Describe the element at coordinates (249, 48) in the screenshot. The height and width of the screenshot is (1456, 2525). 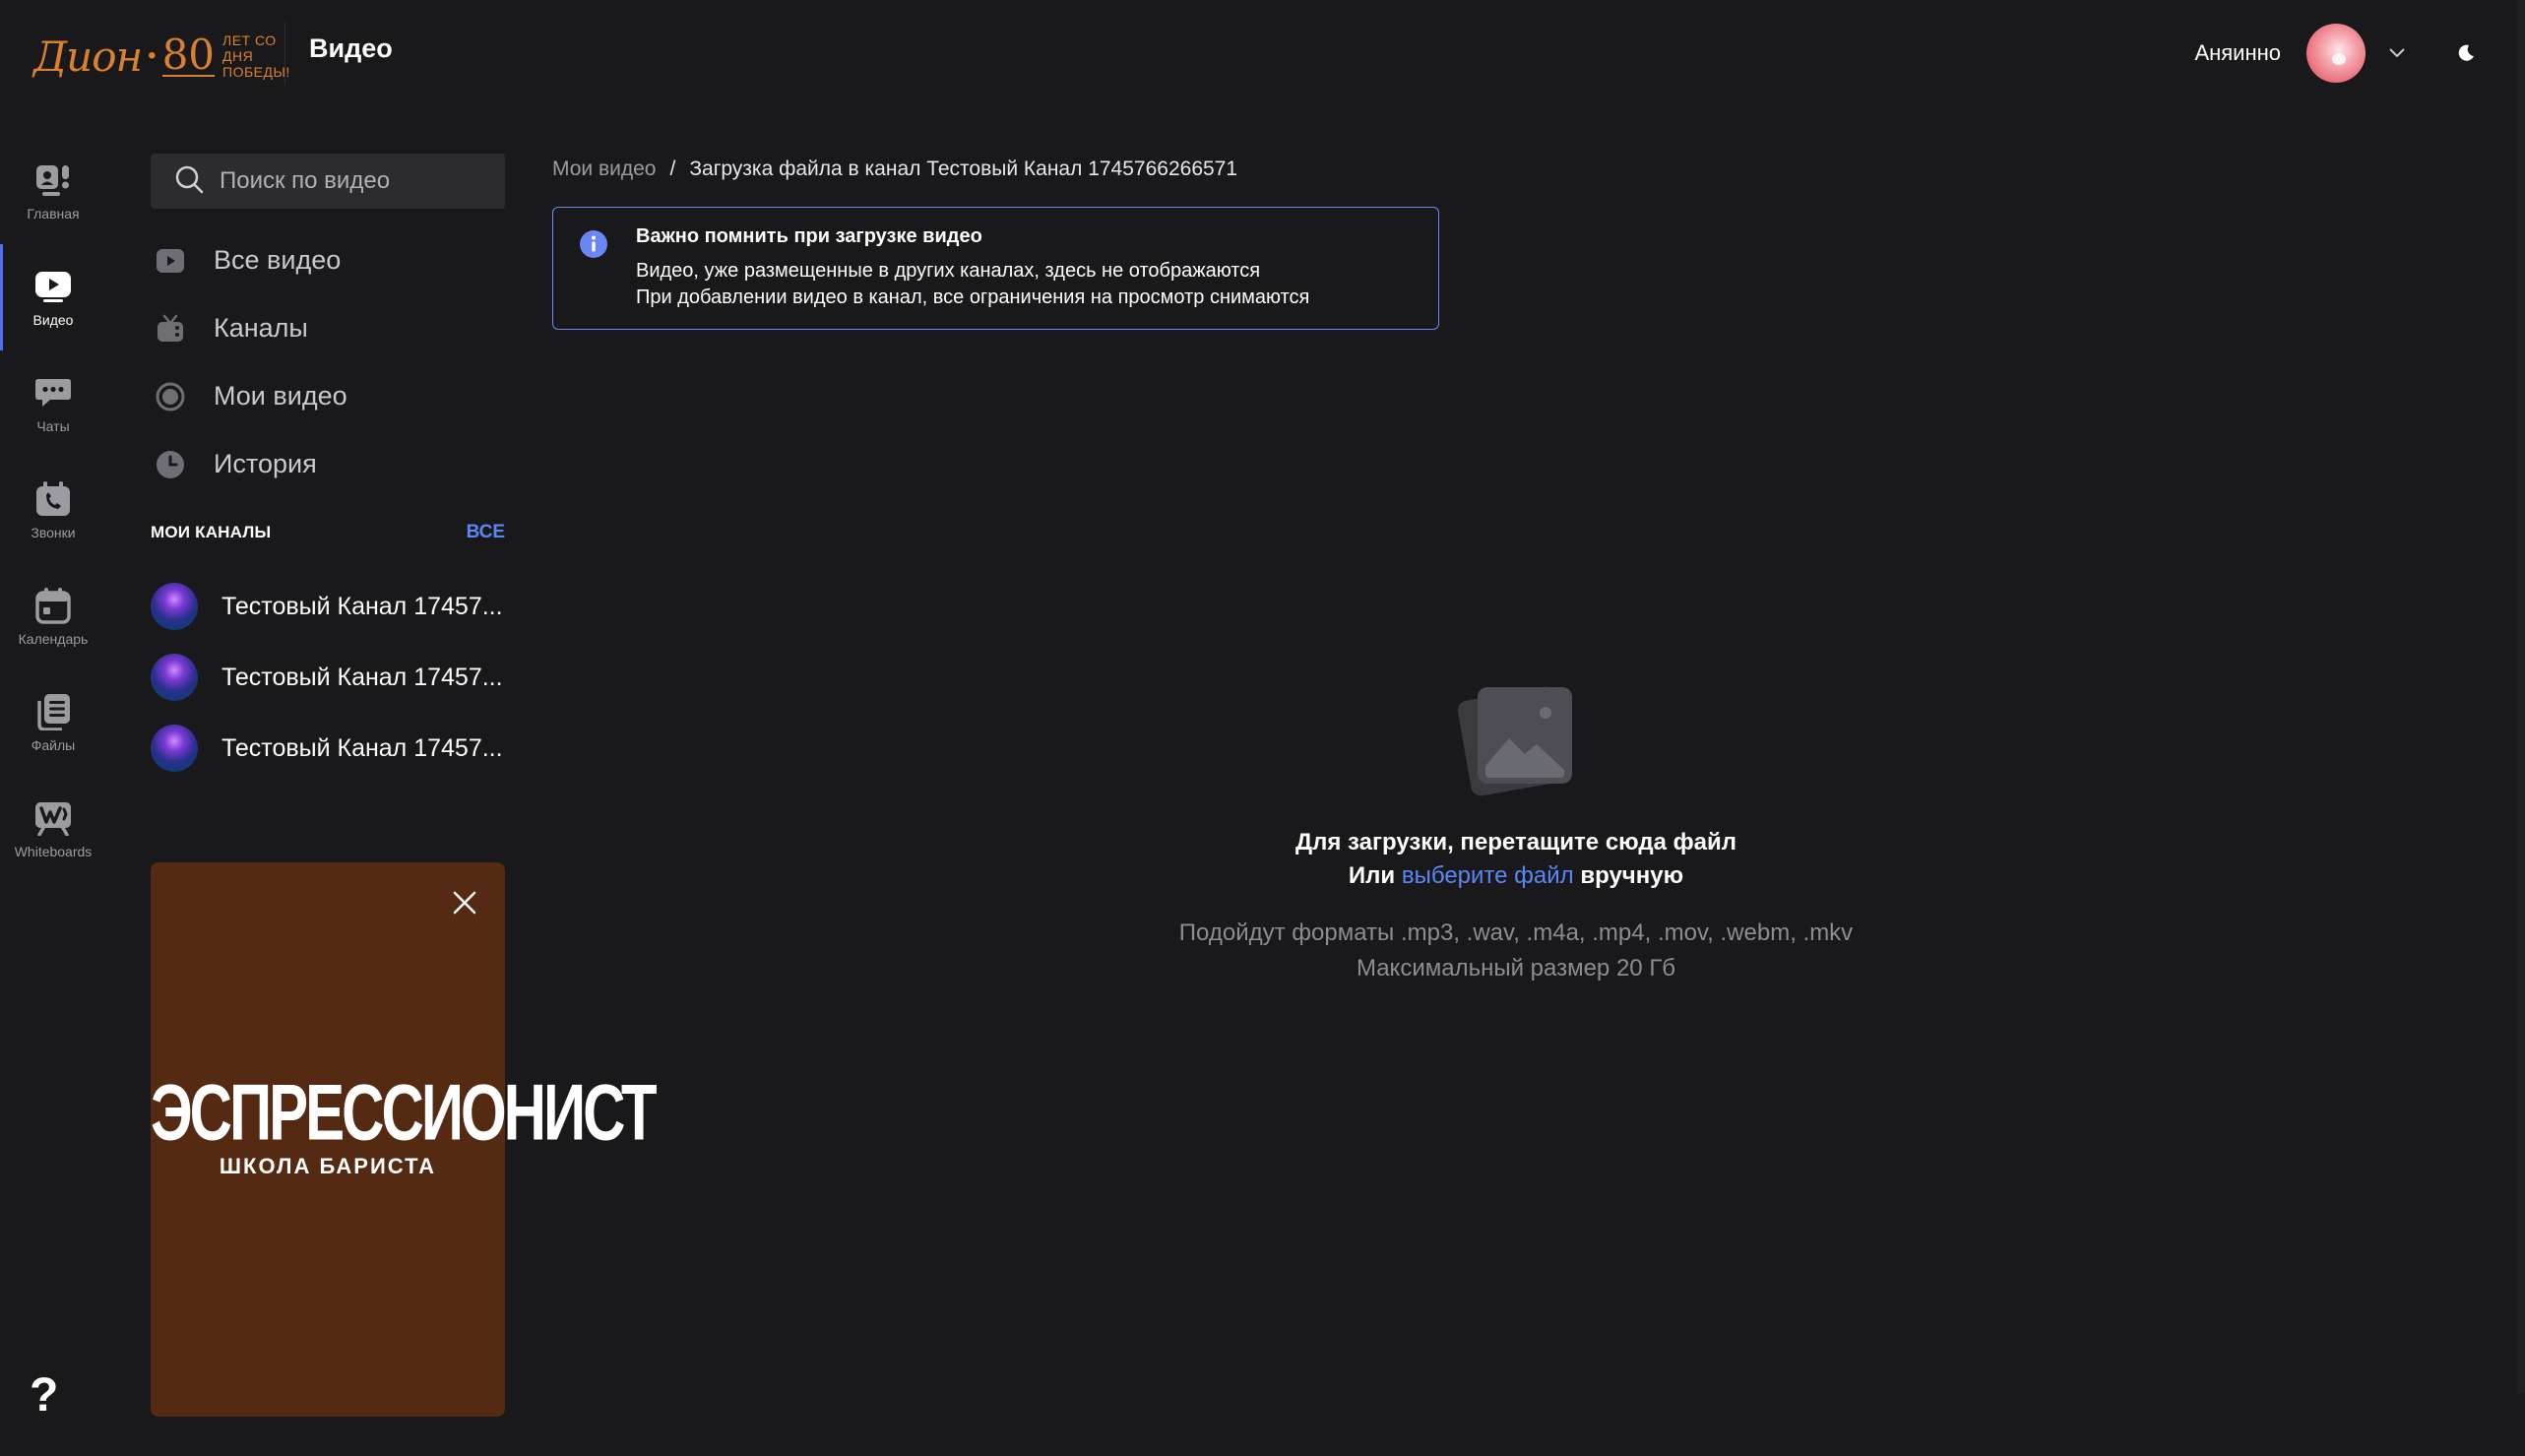
I see `logo-tagline-1: ЛЕТ СО ДНЯ` at that location.